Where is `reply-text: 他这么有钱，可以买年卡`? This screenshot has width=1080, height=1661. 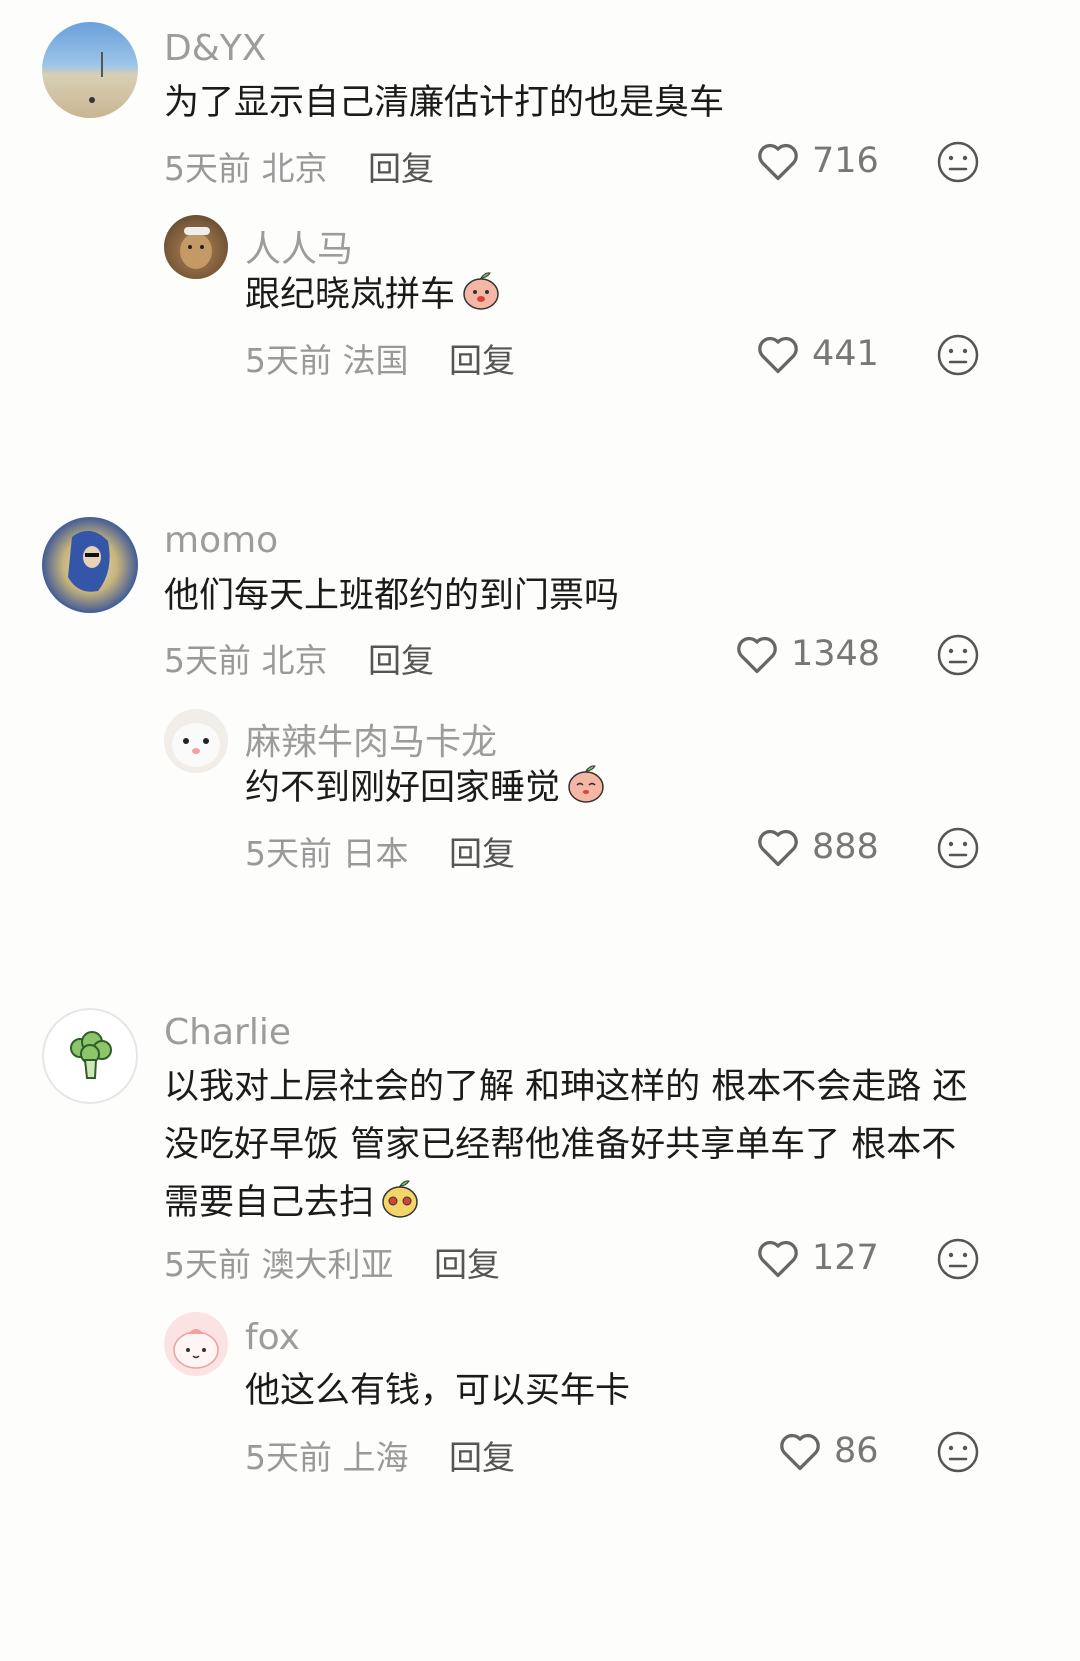 reply-text: 他这么有钱，可以买年卡 is located at coordinates (438, 1391).